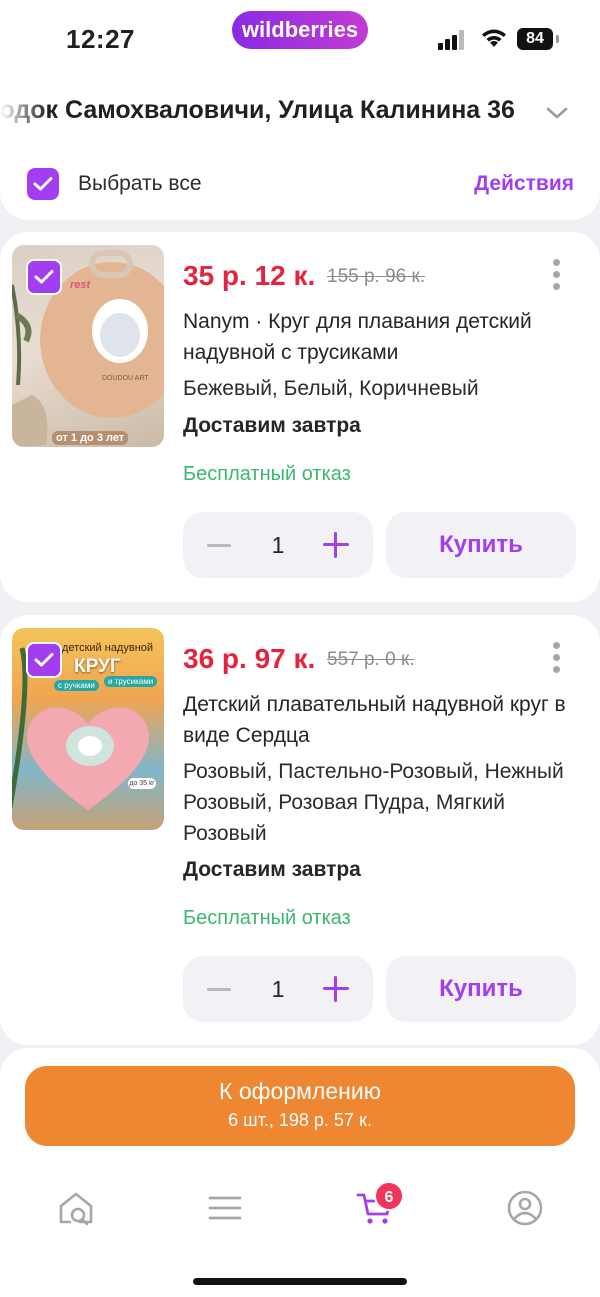  What do you see at coordinates (88, 346) in the screenshot?
I see `product-image: rest DOUDOU ART от 1 до 3 лет` at bounding box center [88, 346].